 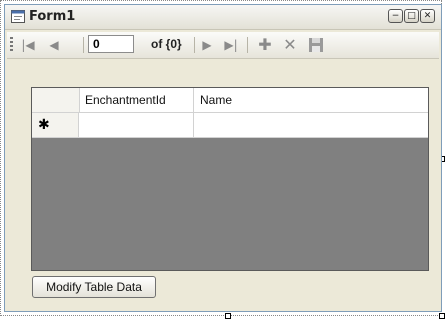 I want to click on cell-enchantmentid, so click(x=136, y=125).